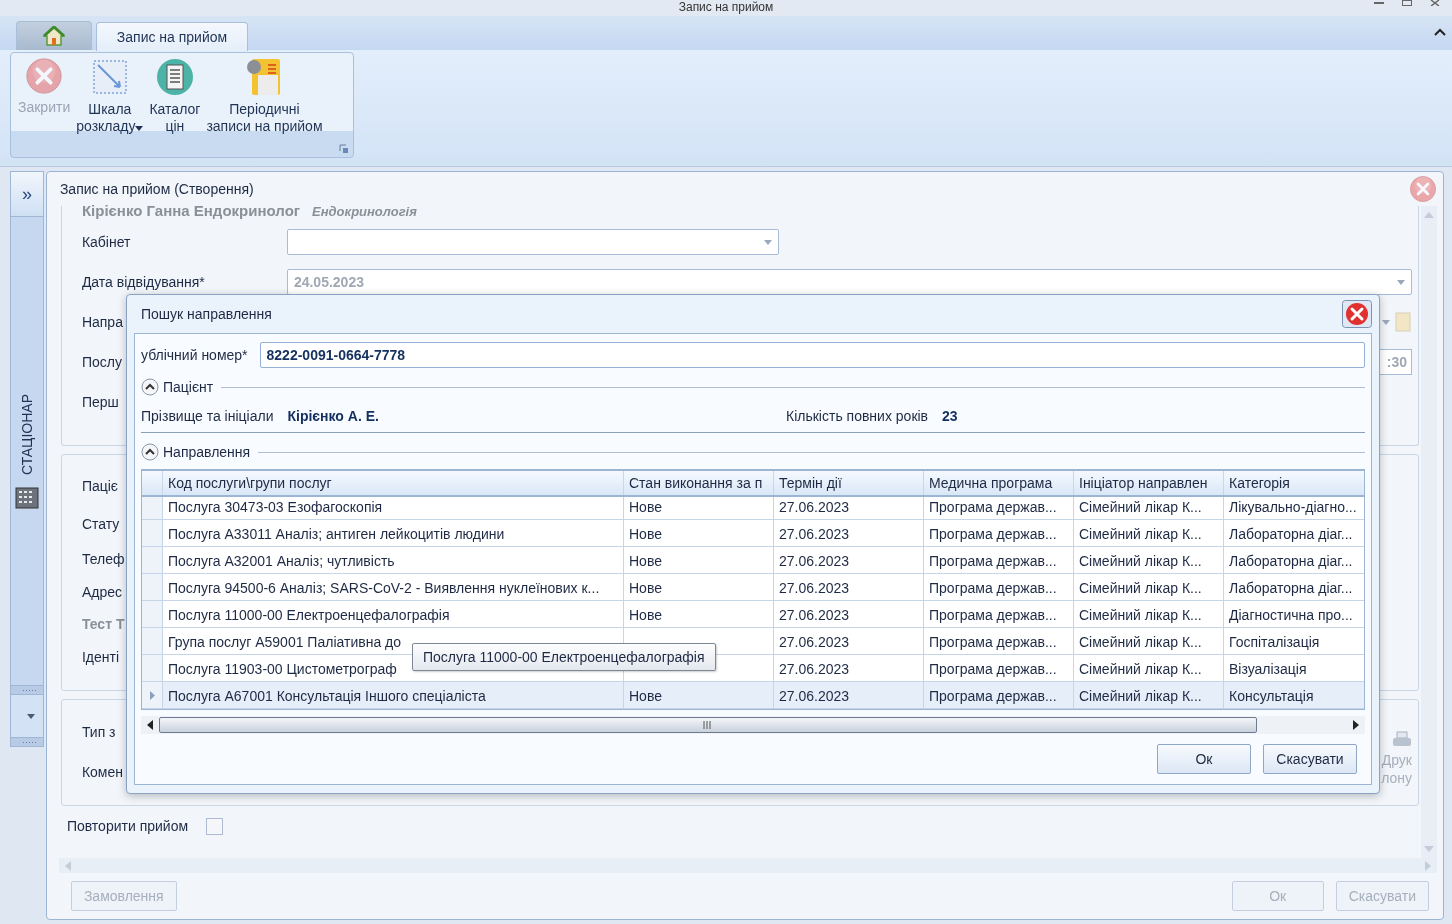 This screenshot has width=1452, height=924. Describe the element at coordinates (1204, 759) in the screenshot. I see `ok-button: Ок` at that location.